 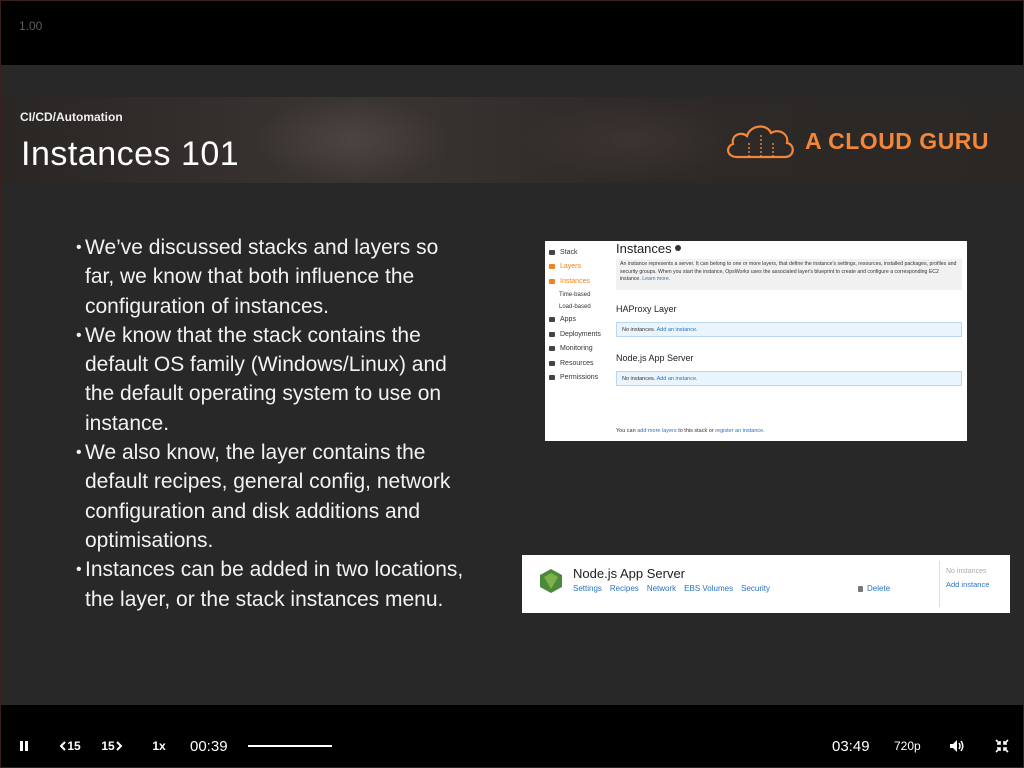 What do you see at coordinates (552, 252) in the screenshot?
I see `stack-icon` at bounding box center [552, 252].